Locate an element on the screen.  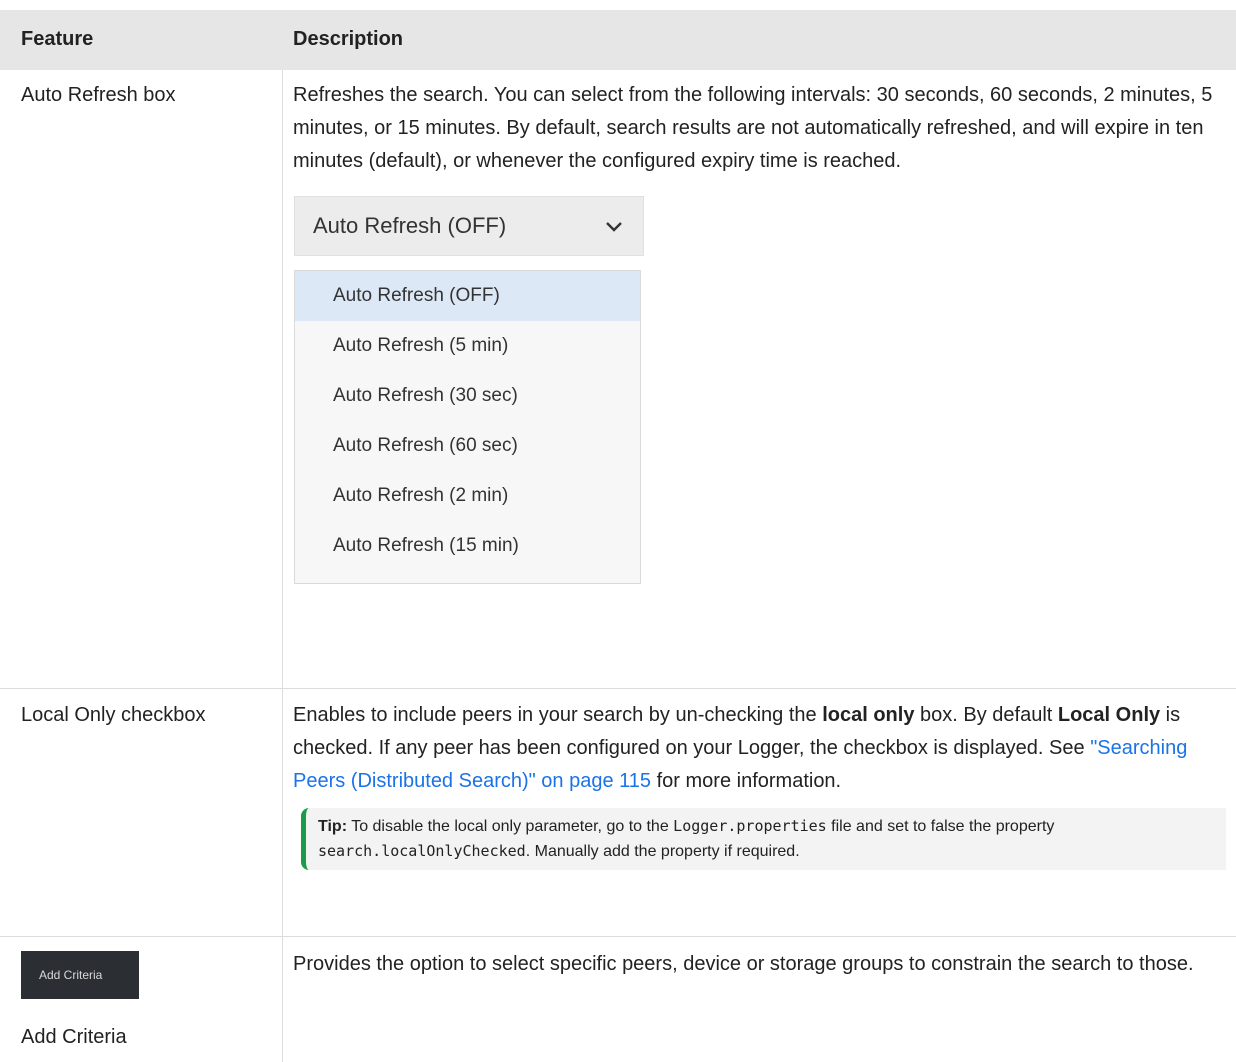
add-criteria-button: Add Criteria is located at coordinates (80, 975).